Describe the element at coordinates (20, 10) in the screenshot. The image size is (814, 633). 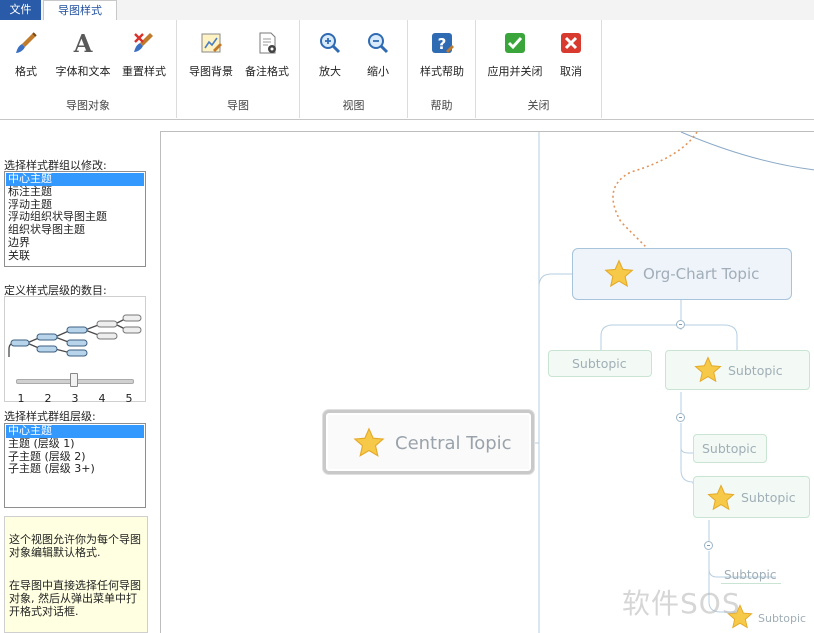
I see `tab-file: 文件` at that location.